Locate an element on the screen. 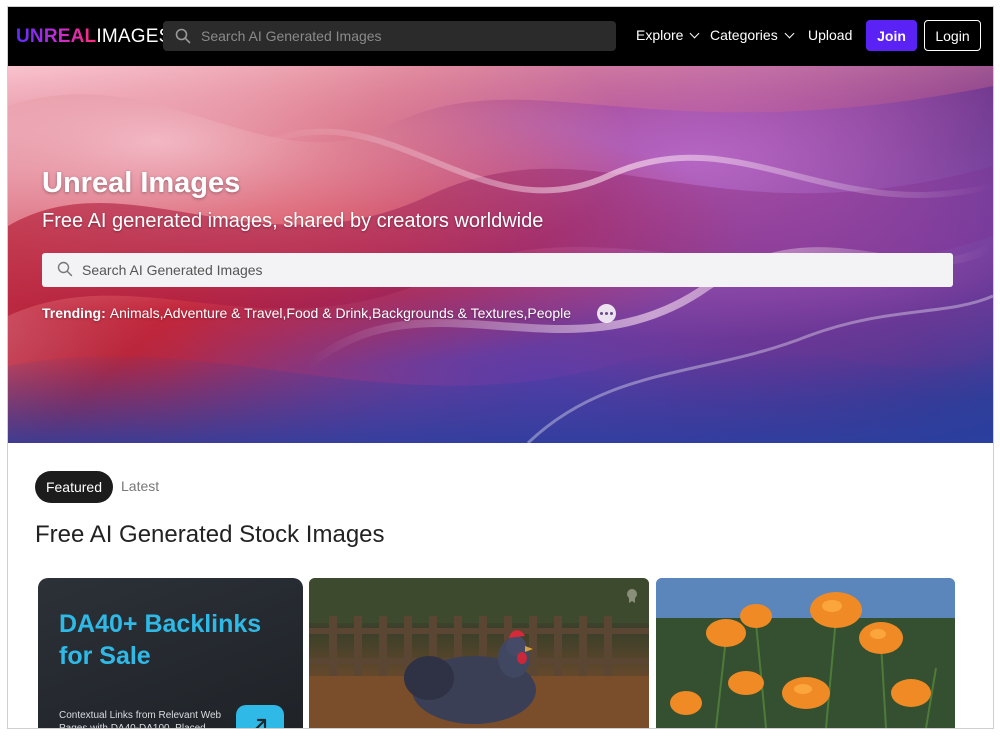 The height and width of the screenshot is (736, 1000). hero-search-bar is located at coordinates (497, 270).